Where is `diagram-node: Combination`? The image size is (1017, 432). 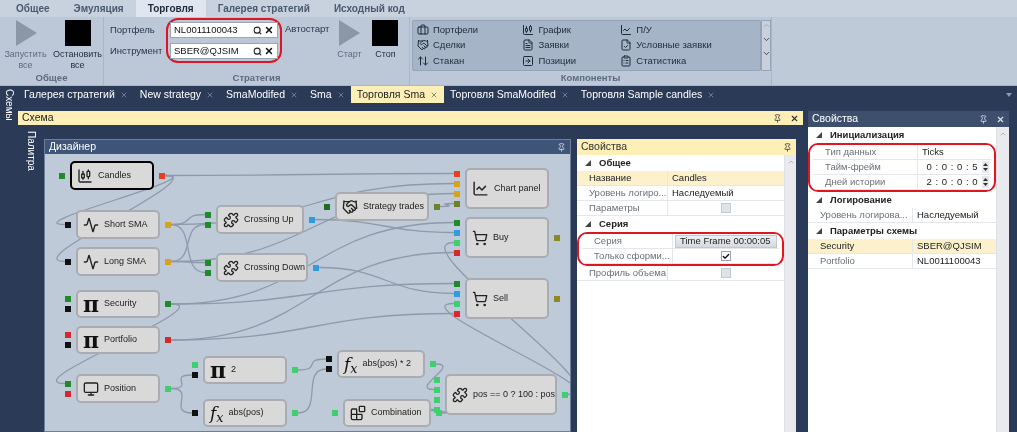 diagram-node: Combination is located at coordinates (387, 413).